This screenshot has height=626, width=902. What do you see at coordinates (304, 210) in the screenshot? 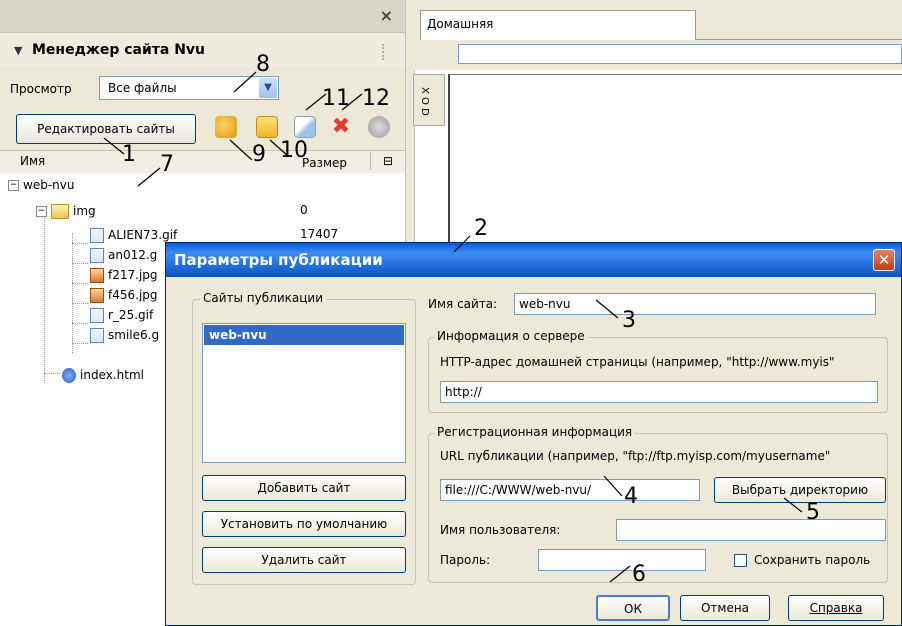
I see `tree-item-size: 0` at bounding box center [304, 210].